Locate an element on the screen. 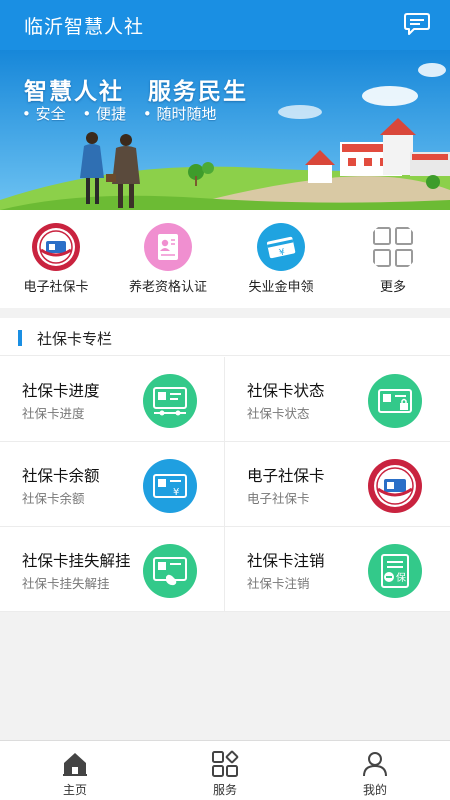  banner-slogan-right: 服务民生 is located at coordinates (198, 92).